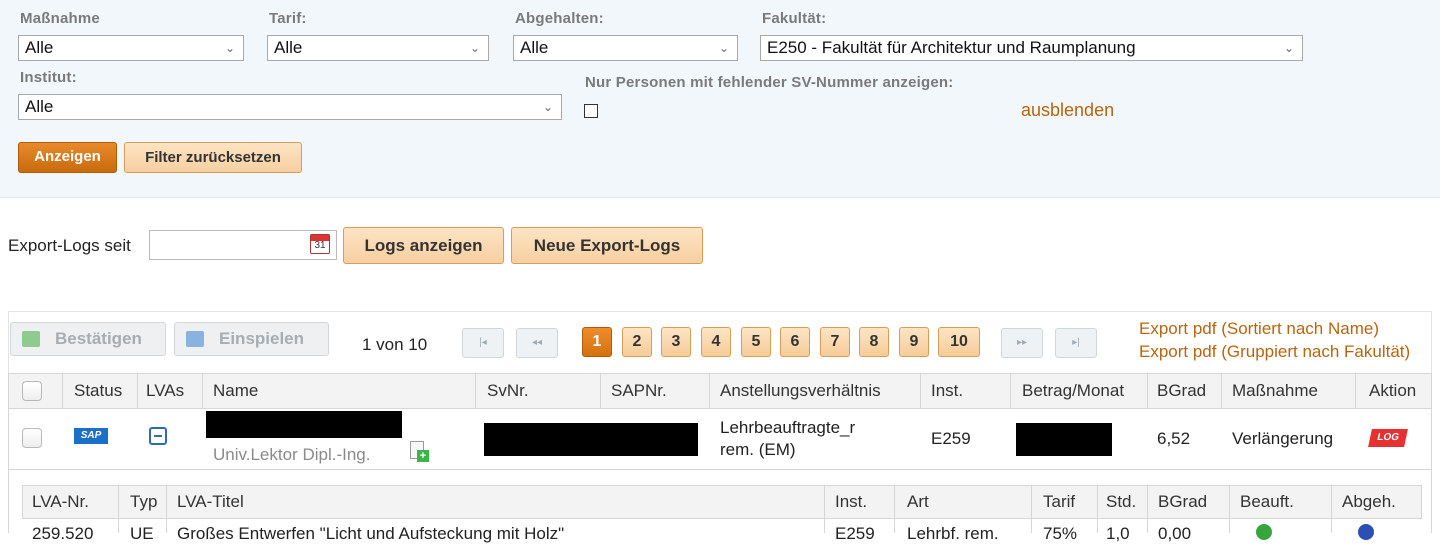  Describe the element at coordinates (959, 342) in the screenshot. I see `page-button-10: 10` at that location.